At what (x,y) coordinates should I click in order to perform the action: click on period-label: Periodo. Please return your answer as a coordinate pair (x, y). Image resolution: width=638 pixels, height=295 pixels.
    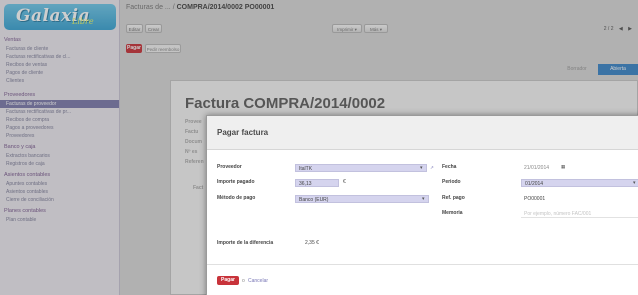
    Looking at the image, I should click on (451, 182).